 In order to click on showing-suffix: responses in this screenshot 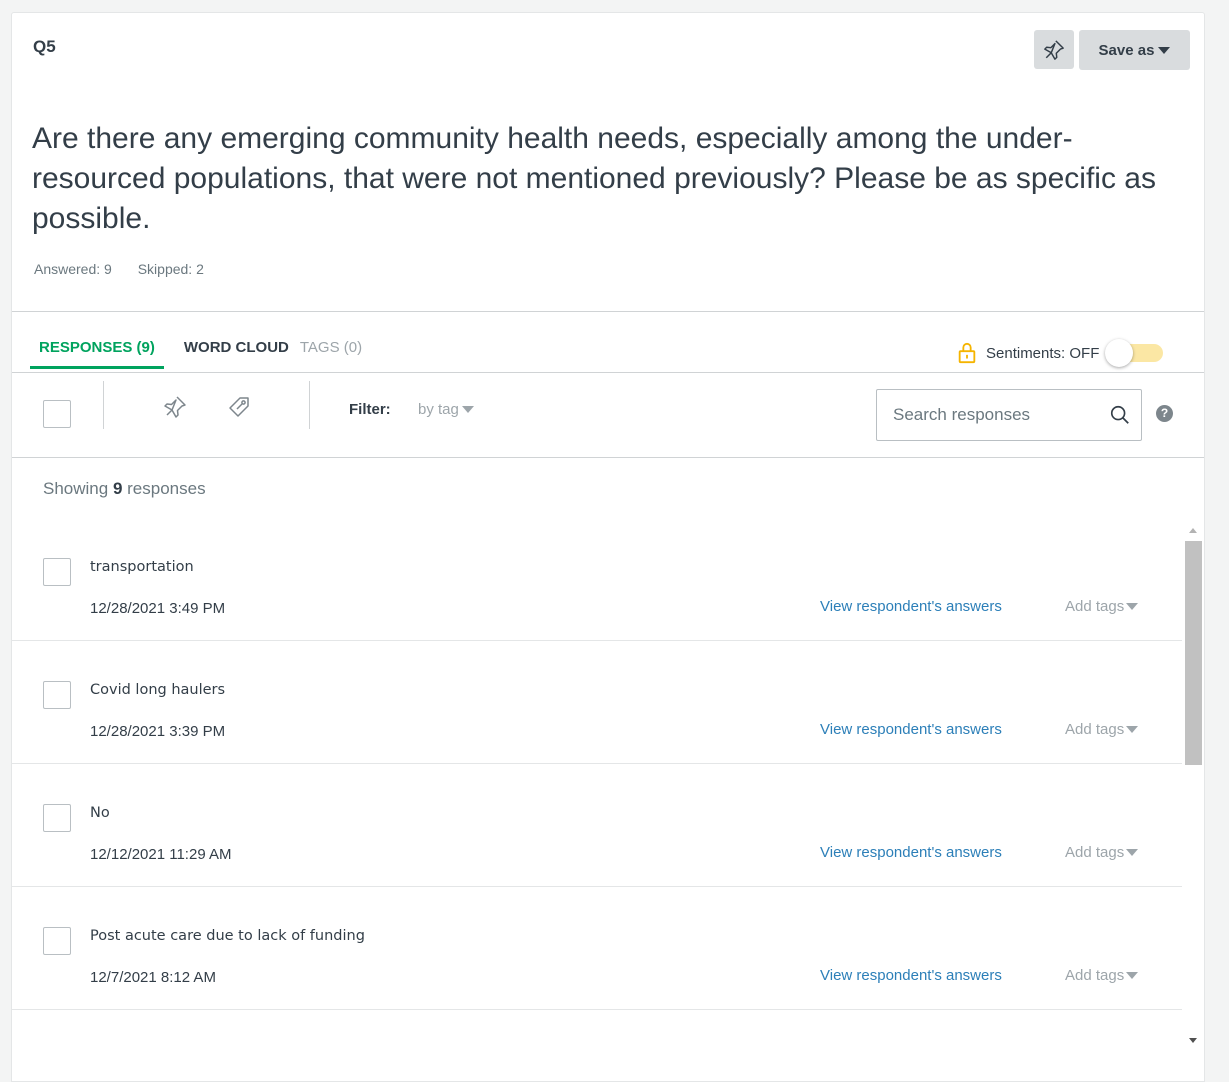, I will do `click(164, 488)`.